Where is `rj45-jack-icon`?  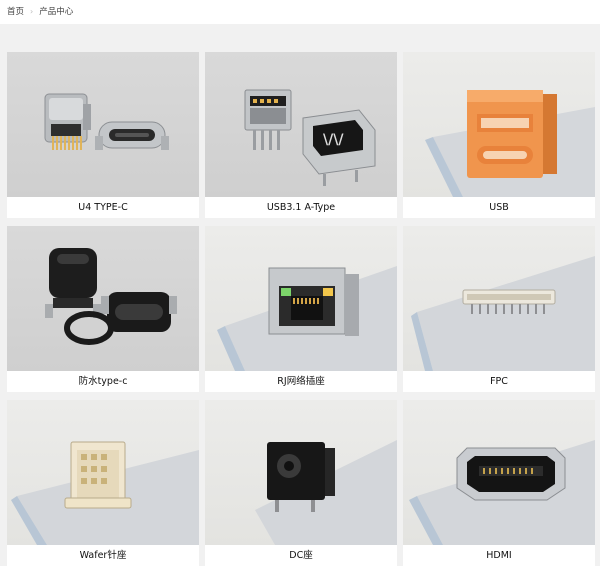
rj45-jack-icon is located at coordinates (307, 318).